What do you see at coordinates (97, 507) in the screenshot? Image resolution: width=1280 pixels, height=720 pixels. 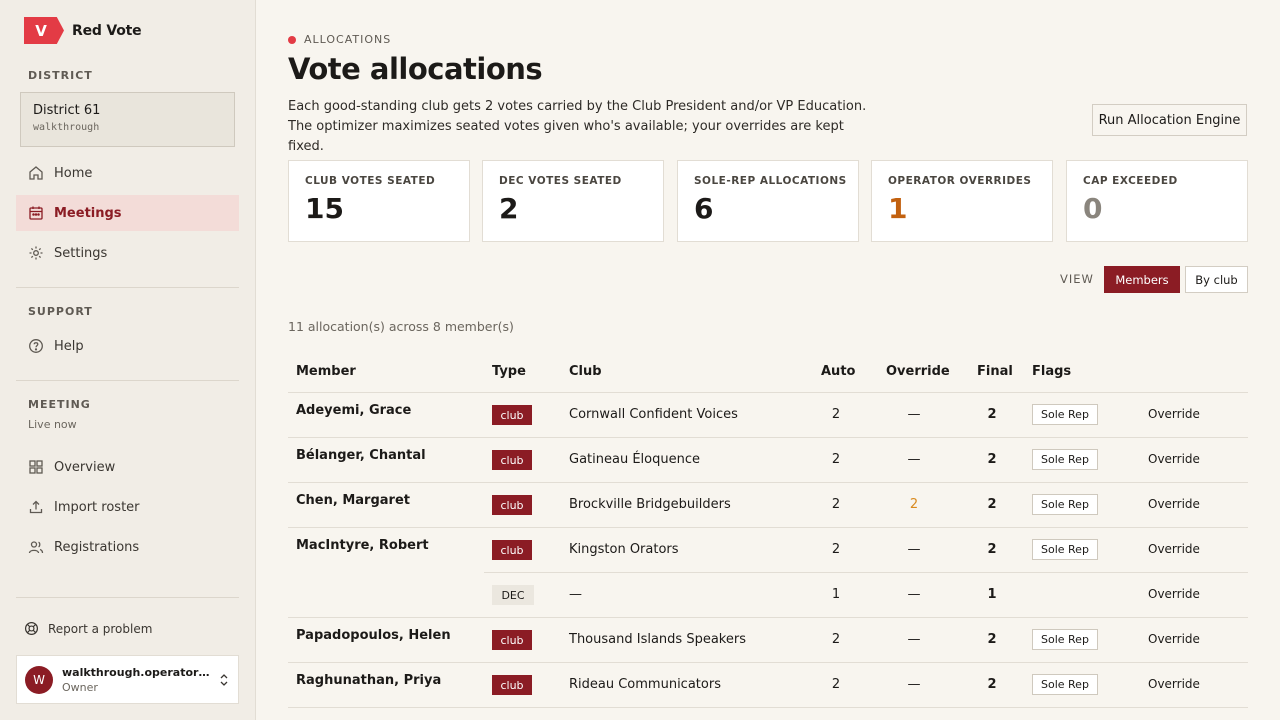 I see `nav-import-roster-label: Import roster` at bounding box center [97, 507].